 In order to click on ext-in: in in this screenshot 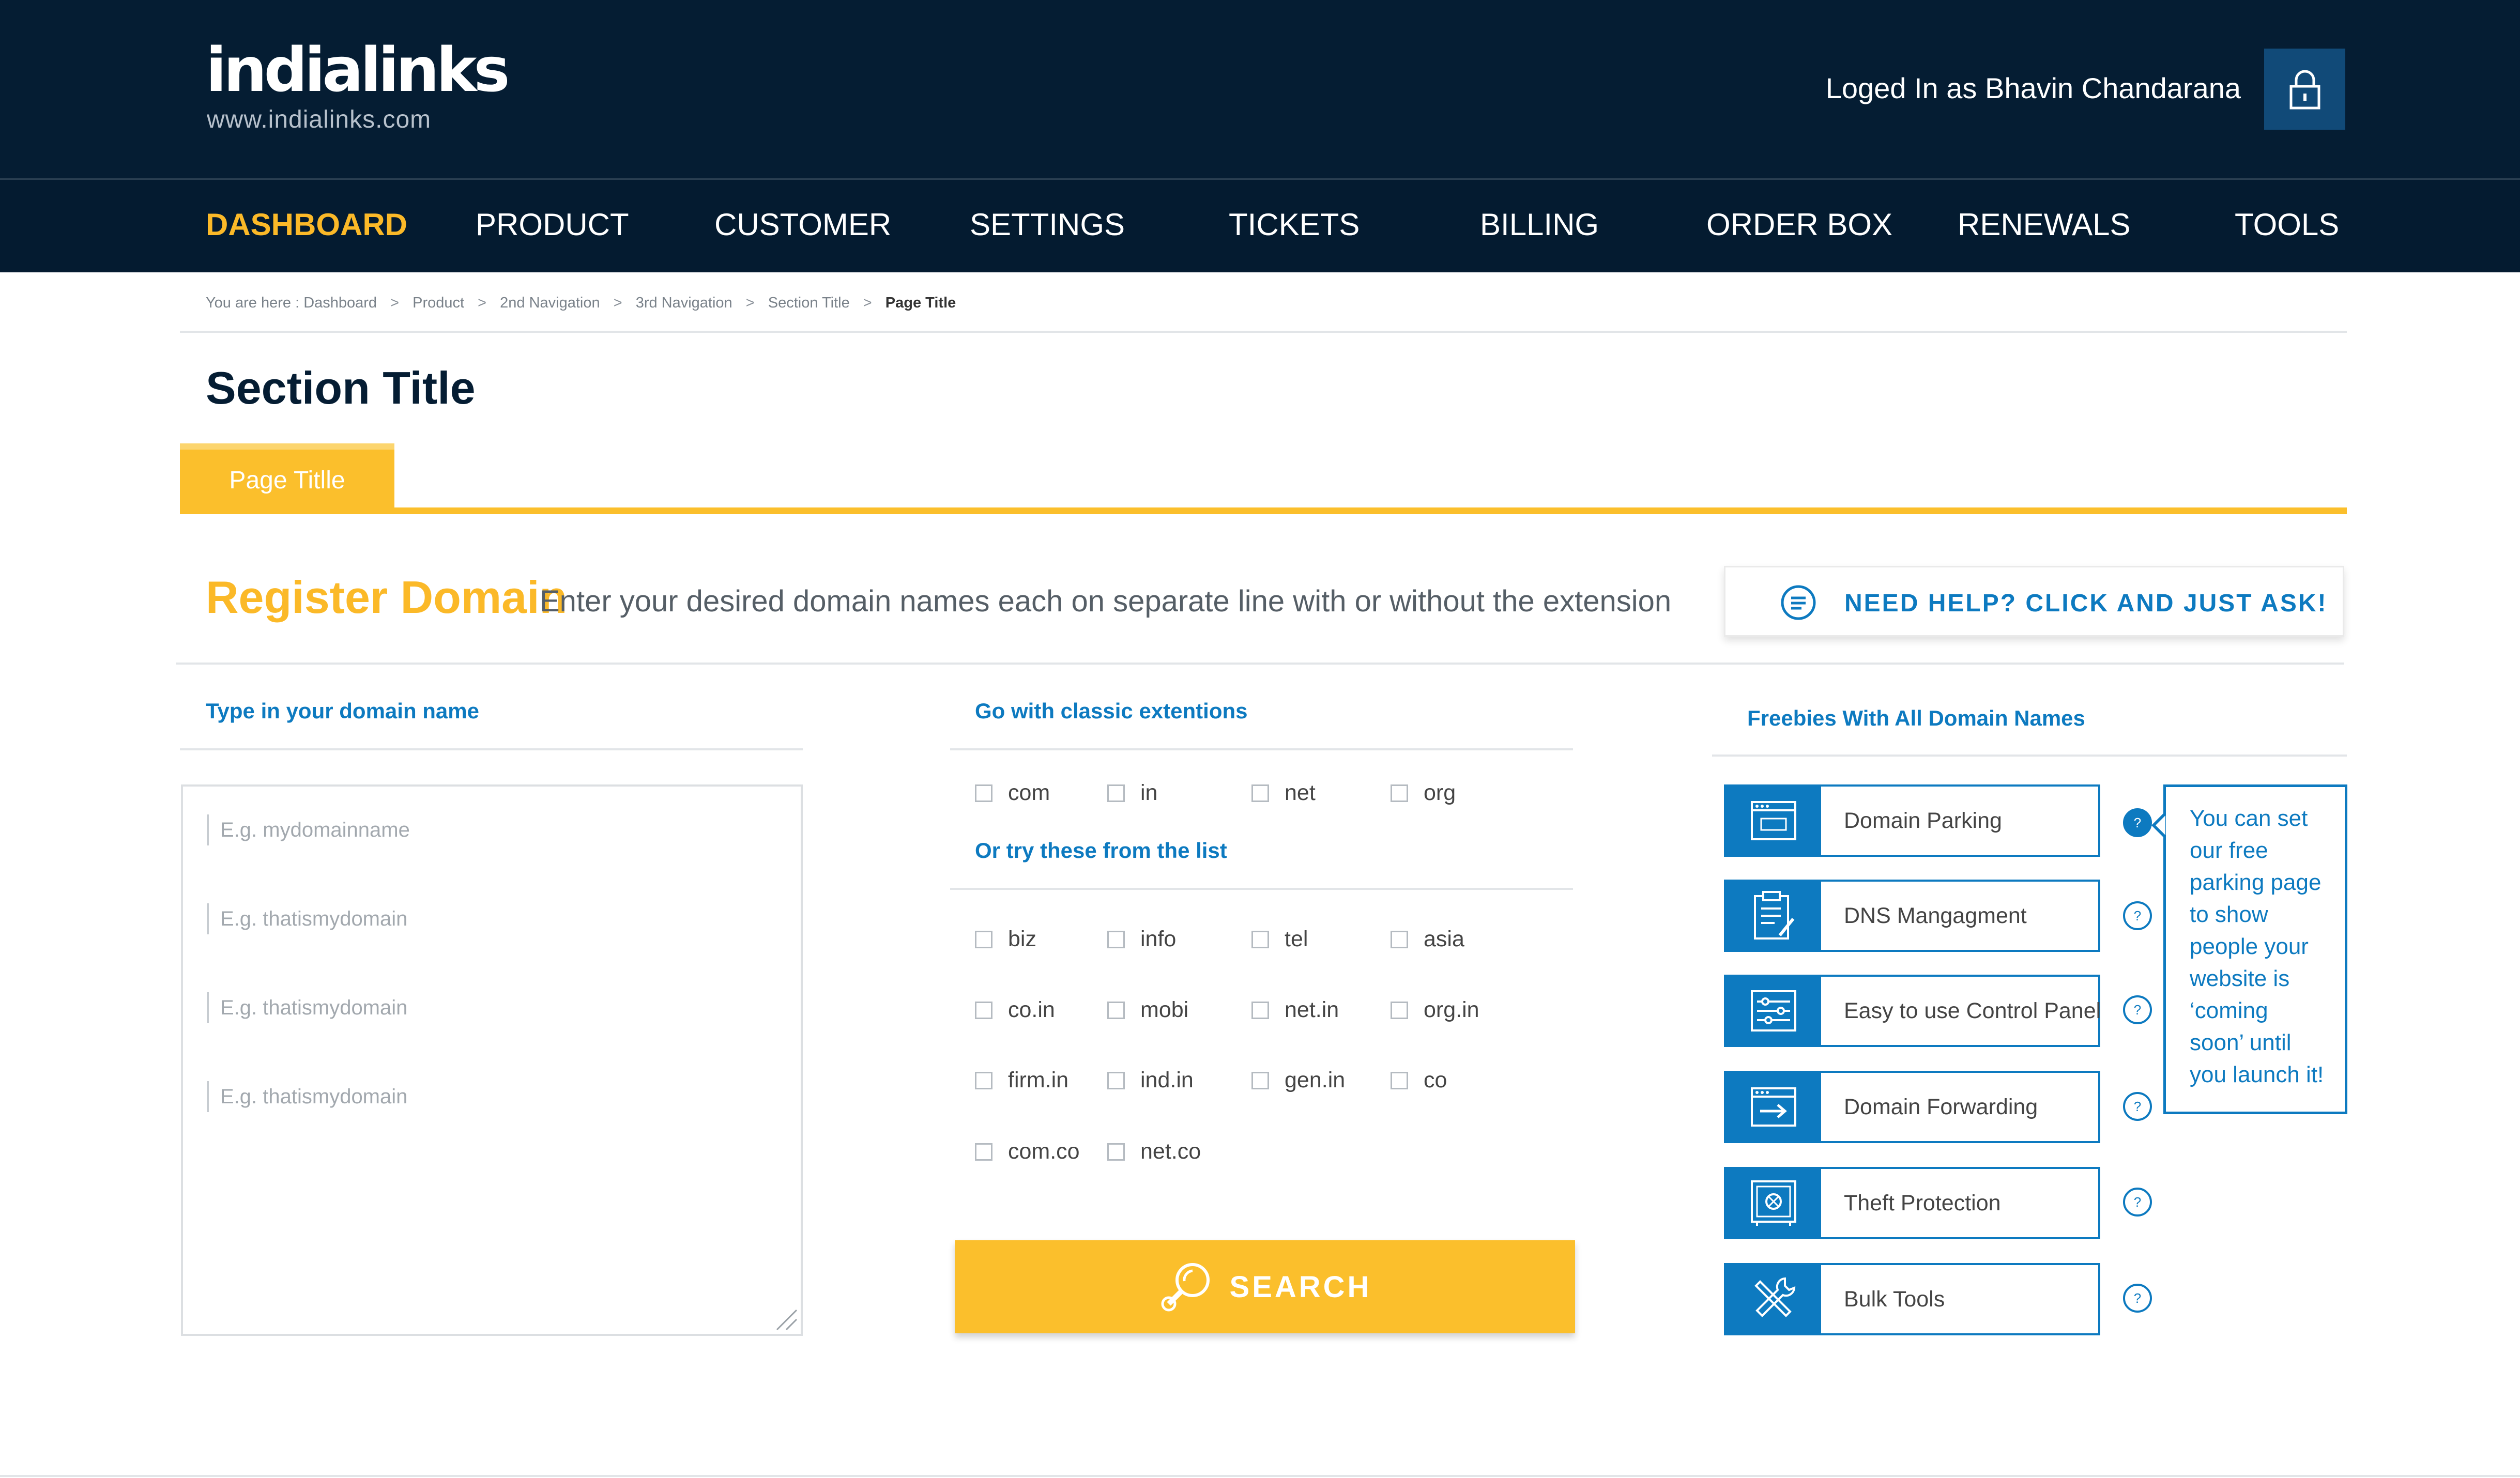, I will do `click(1132, 793)`.